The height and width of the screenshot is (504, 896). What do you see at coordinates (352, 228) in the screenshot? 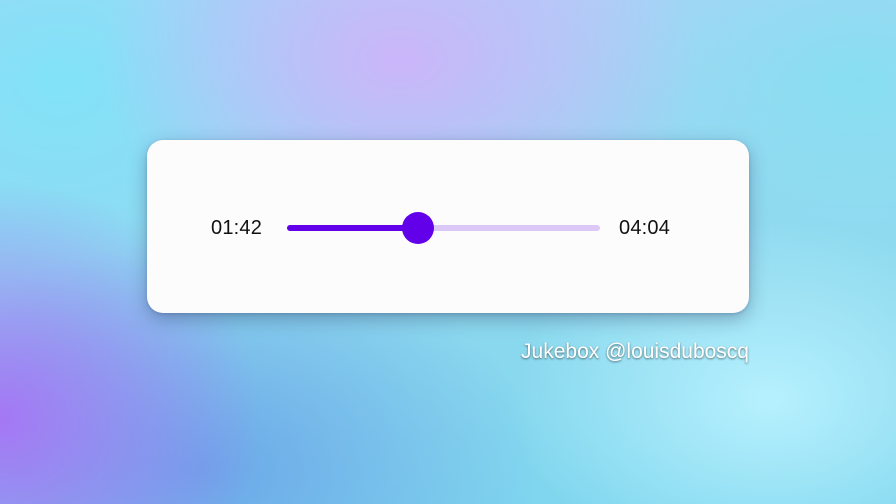
I see `progress-fill` at bounding box center [352, 228].